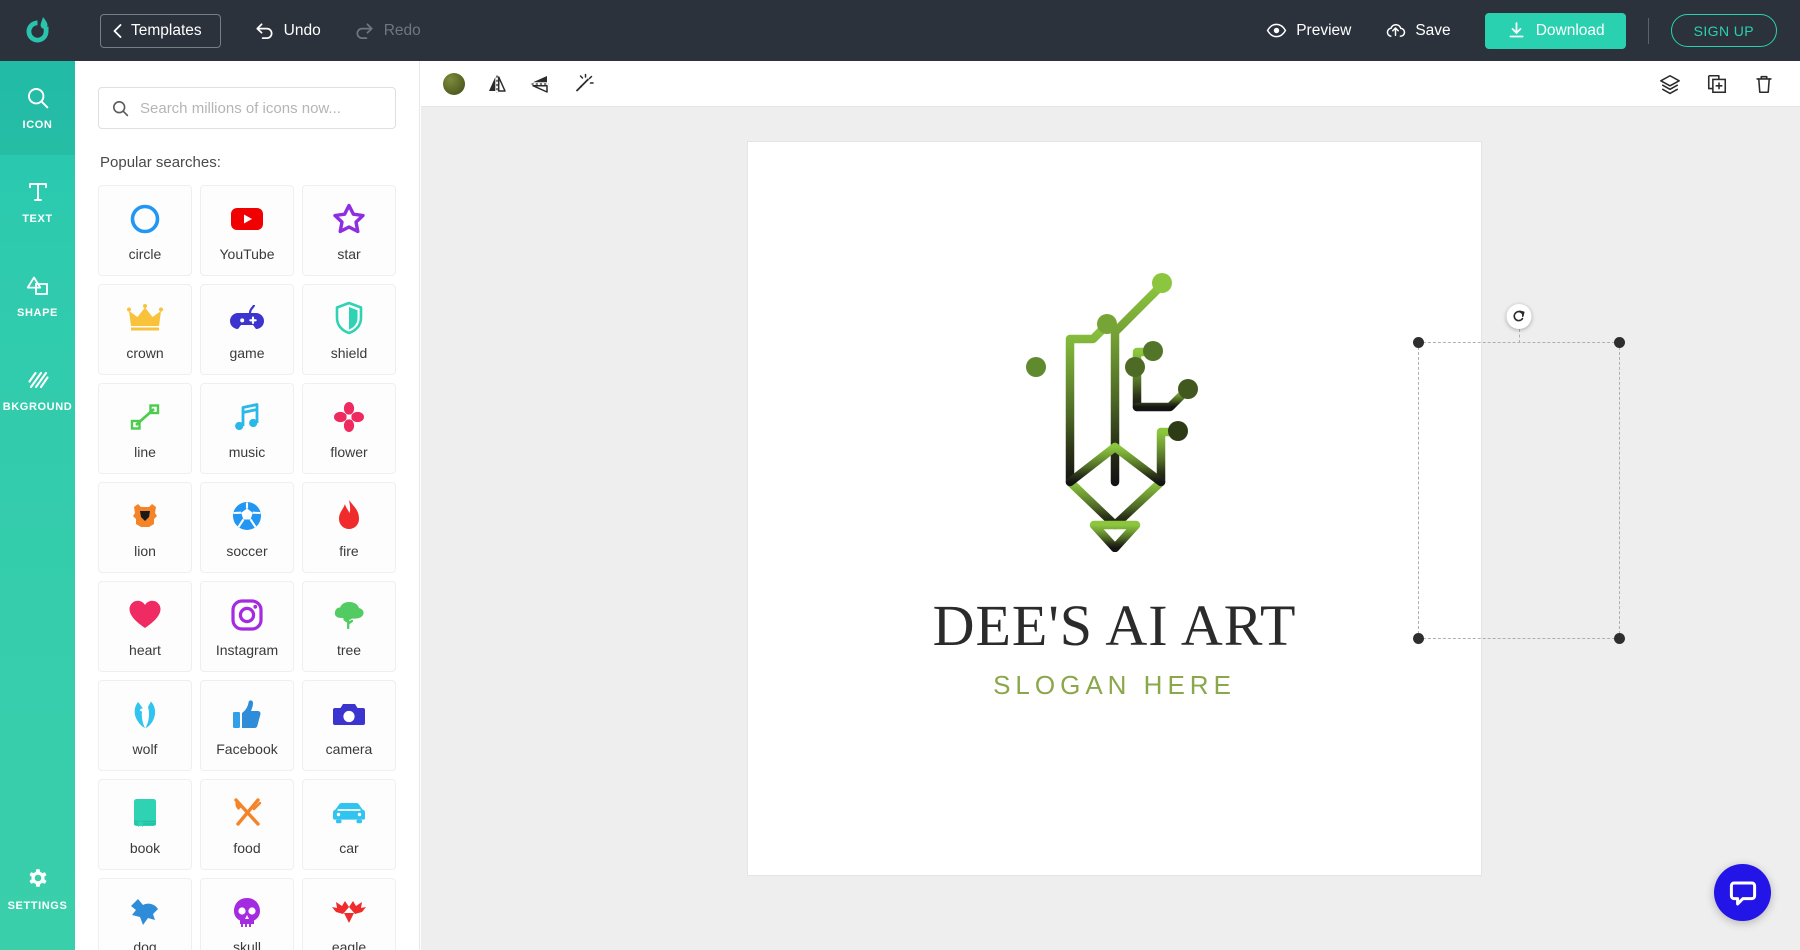  Describe the element at coordinates (349, 914) in the screenshot. I see `icon-card-eagle: eagle` at that location.